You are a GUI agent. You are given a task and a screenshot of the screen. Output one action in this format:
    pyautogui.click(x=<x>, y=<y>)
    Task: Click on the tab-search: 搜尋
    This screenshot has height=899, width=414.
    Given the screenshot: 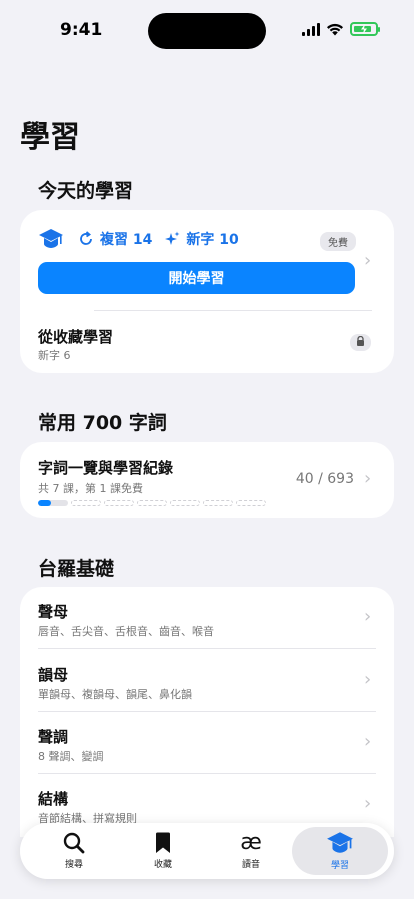 What is the action you would take?
    pyautogui.click(x=74, y=851)
    